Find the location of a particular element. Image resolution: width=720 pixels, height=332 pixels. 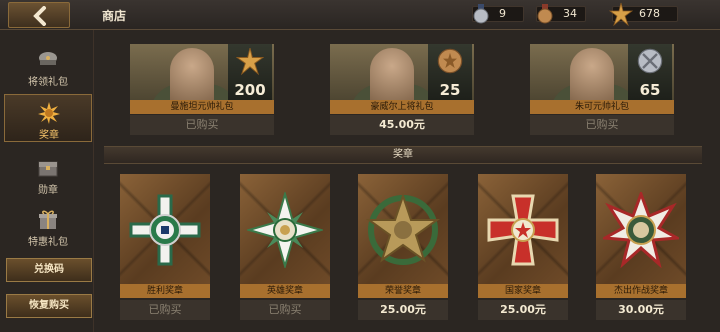

medal-name: 杰出作战奖章 is located at coordinates (641, 291).